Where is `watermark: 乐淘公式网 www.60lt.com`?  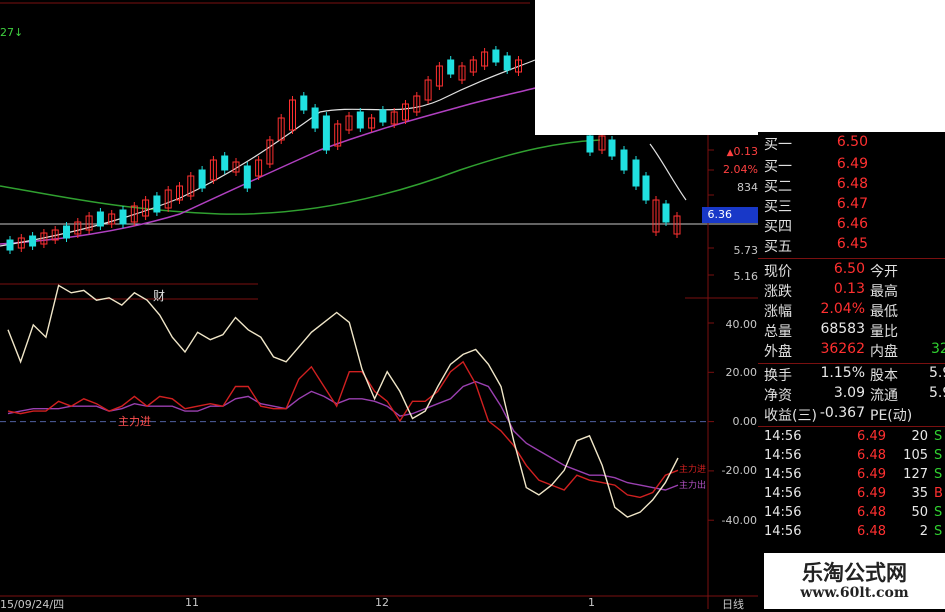 watermark: 乐淘公式网 www.60lt.com is located at coordinates (854, 581).